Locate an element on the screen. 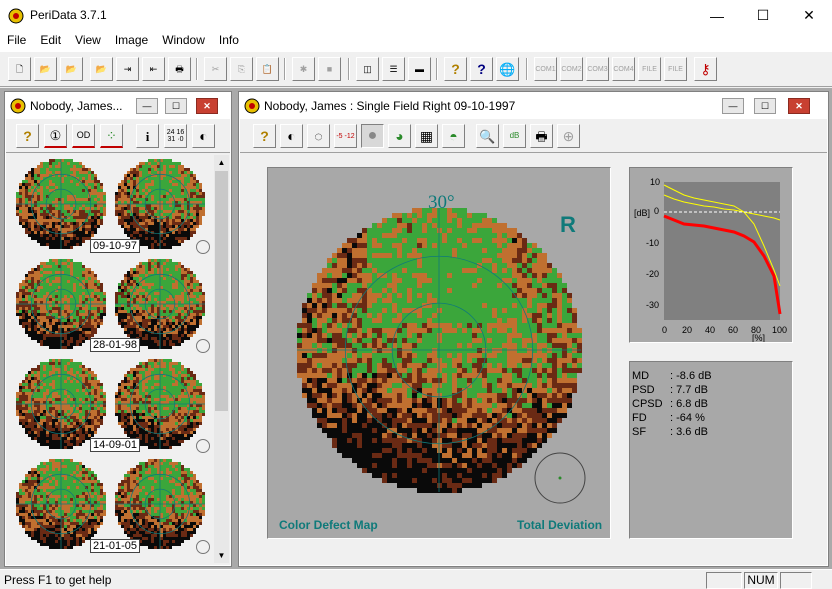 The image size is (832, 589). stat-value: : -8.6 dB is located at coordinates (691, 376).